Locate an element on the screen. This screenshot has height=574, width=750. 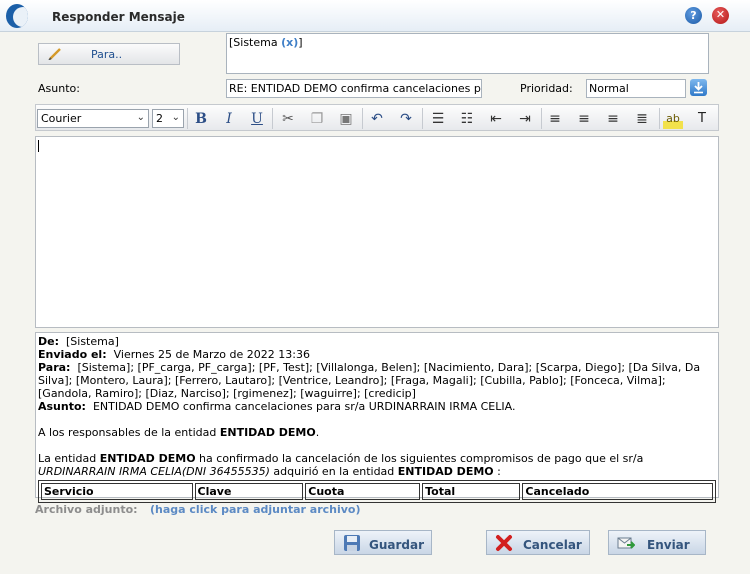
size-select-value: 2 is located at coordinates (159, 118).